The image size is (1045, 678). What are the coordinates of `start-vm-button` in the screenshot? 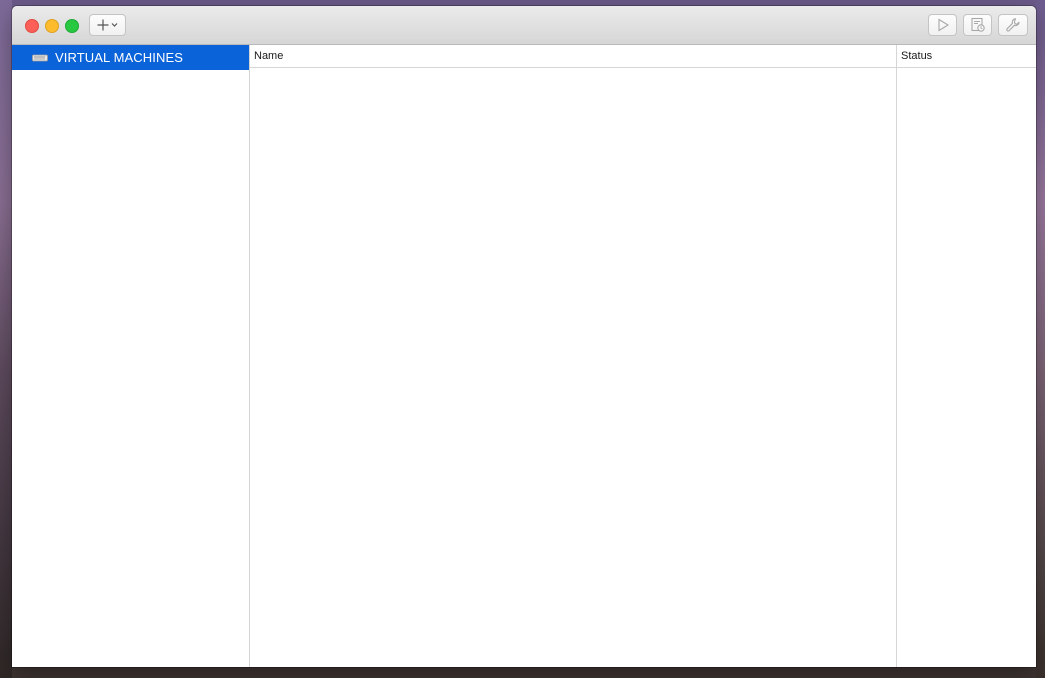 It's located at (942, 25).